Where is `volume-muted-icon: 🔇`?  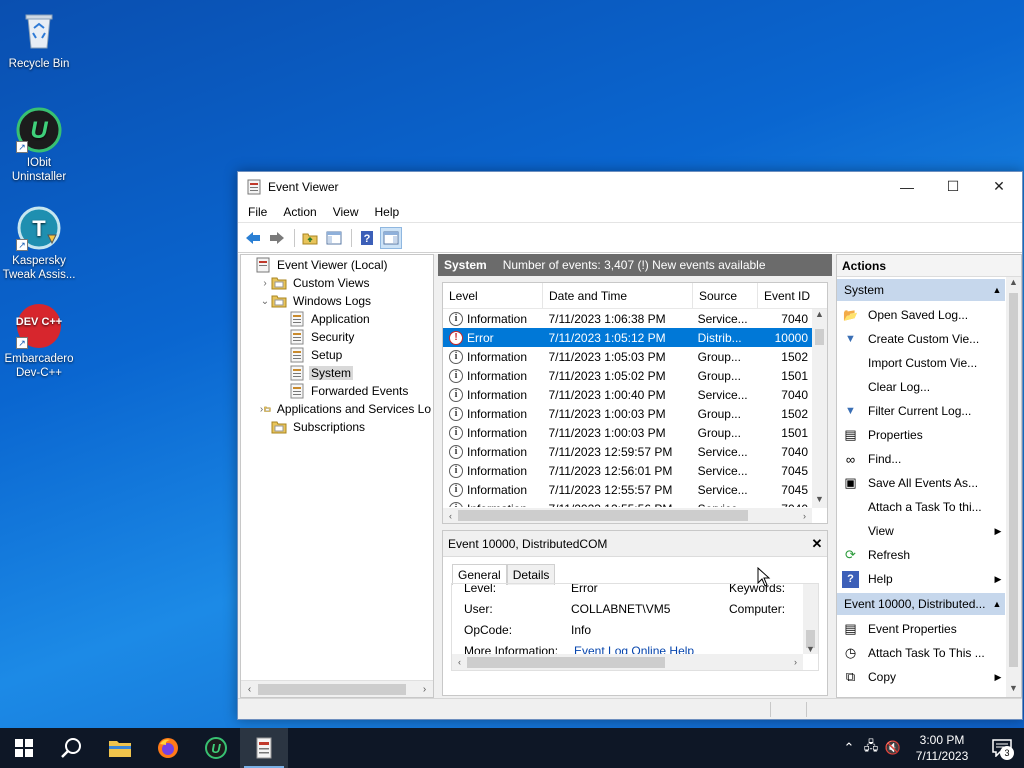
volume-muted-icon: 🔇 is located at coordinates (893, 748).